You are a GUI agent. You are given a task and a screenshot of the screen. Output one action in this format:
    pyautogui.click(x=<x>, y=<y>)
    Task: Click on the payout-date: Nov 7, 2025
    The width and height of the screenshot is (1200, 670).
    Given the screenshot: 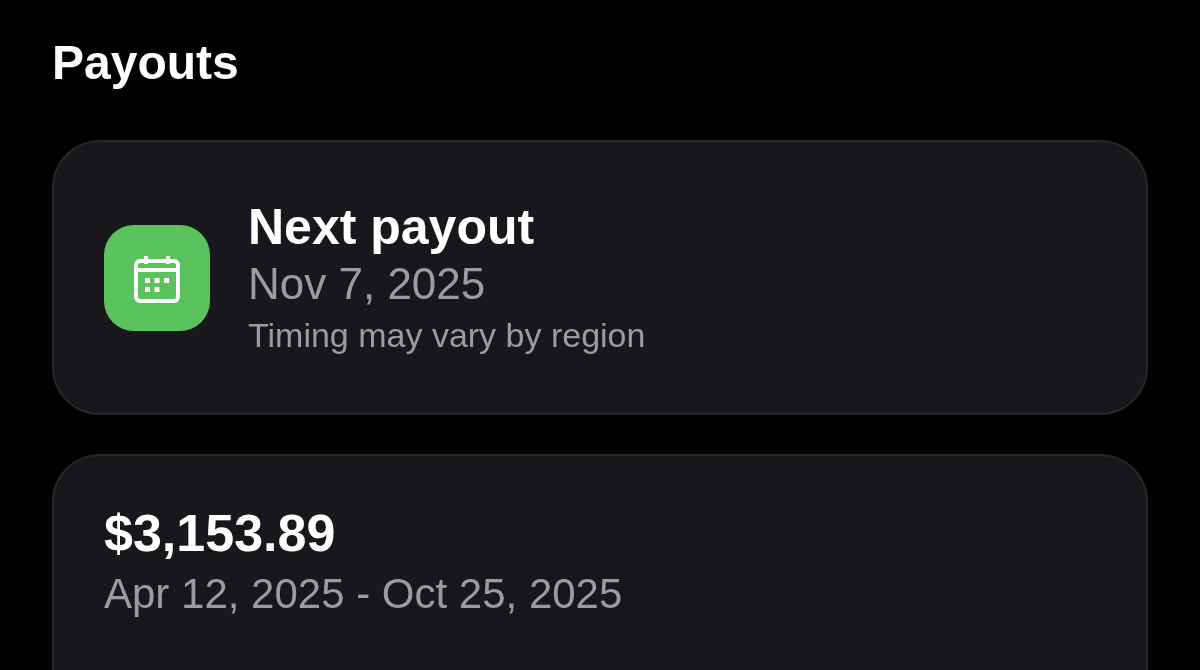 What is the action you would take?
    pyautogui.click(x=367, y=283)
    